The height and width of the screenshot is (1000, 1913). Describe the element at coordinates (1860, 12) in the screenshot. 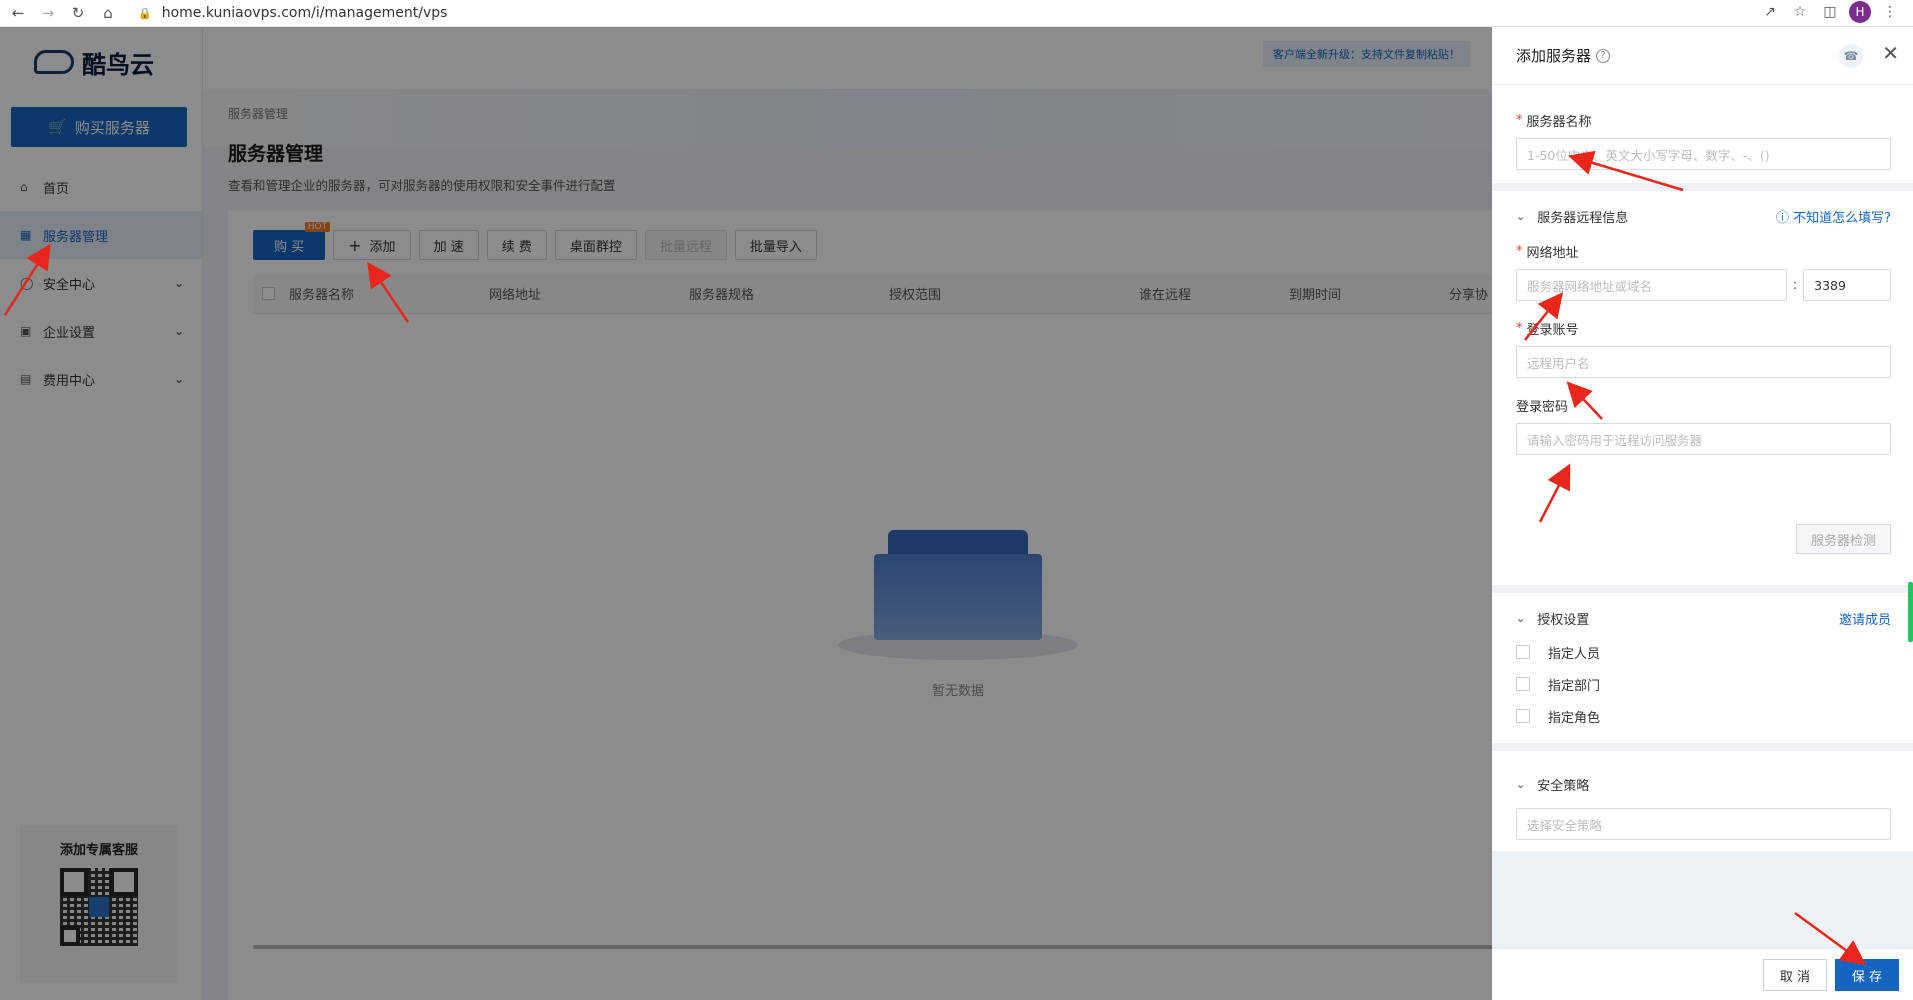

I see `profile-avatar: H` at that location.